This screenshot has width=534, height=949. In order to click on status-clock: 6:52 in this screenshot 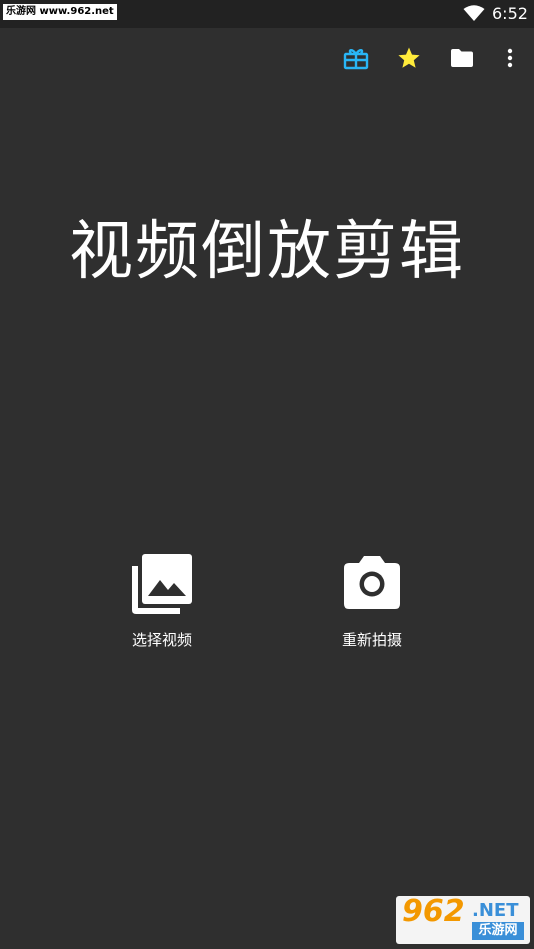, I will do `click(510, 13)`.